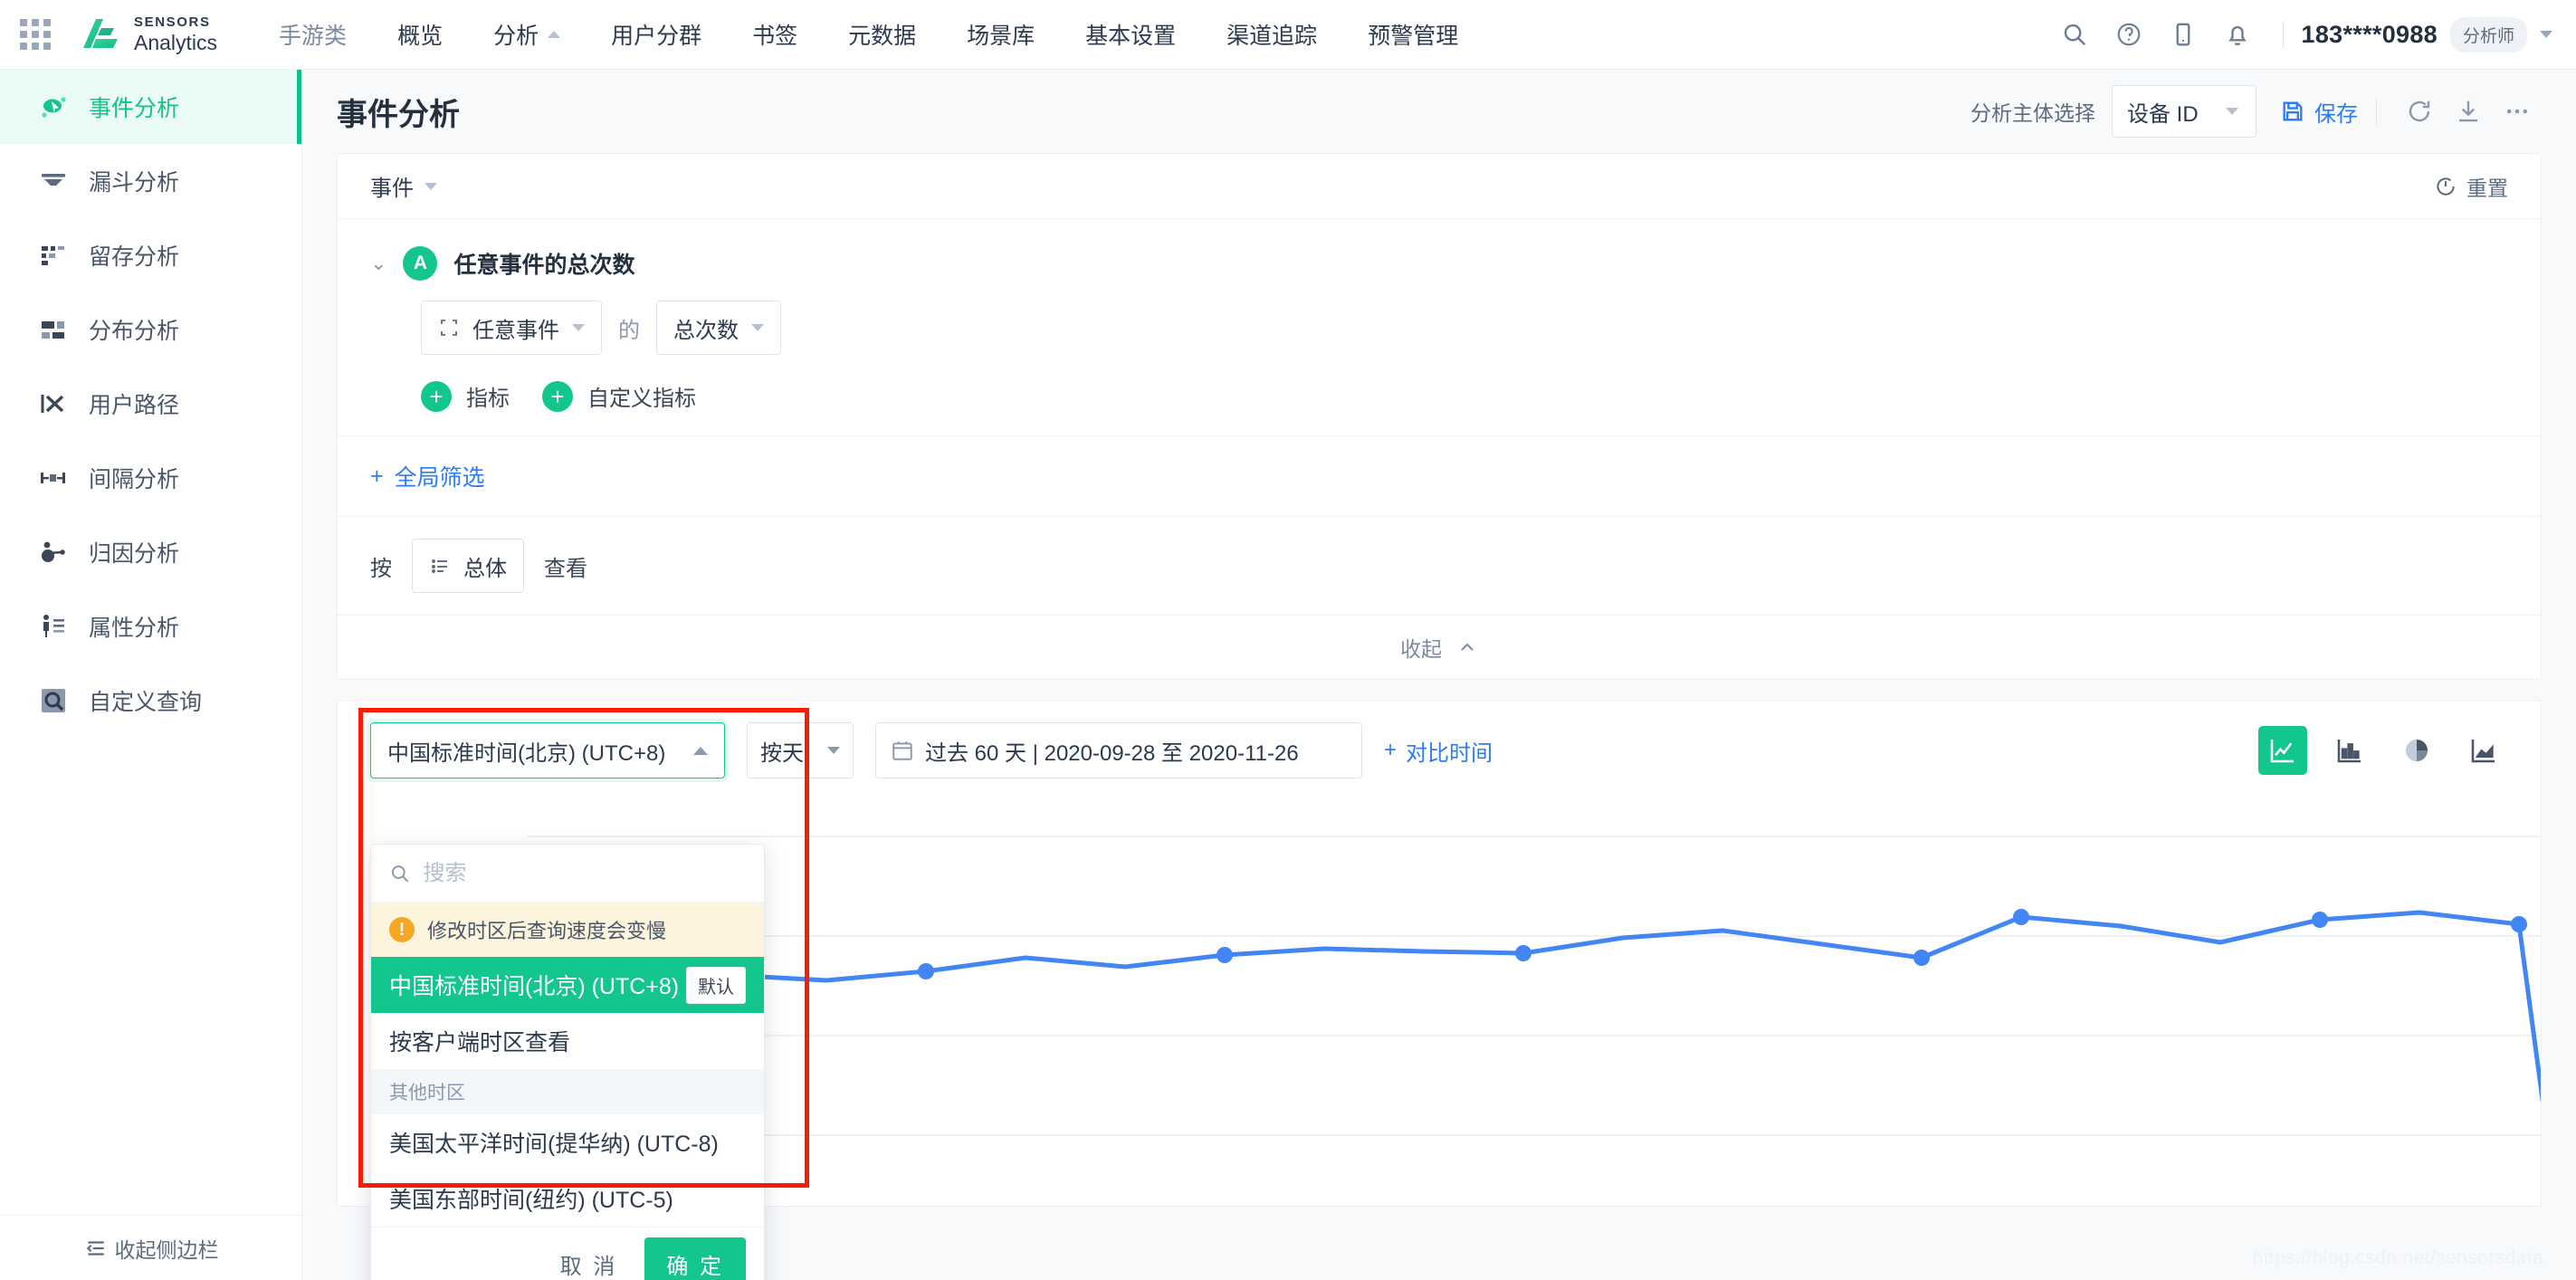 The image size is (2576, 1280). What do you see at coordinates (378, 263) in the screenshot?
I see `chevron-down-icon: ⌄` at bounding box center [378, 263].